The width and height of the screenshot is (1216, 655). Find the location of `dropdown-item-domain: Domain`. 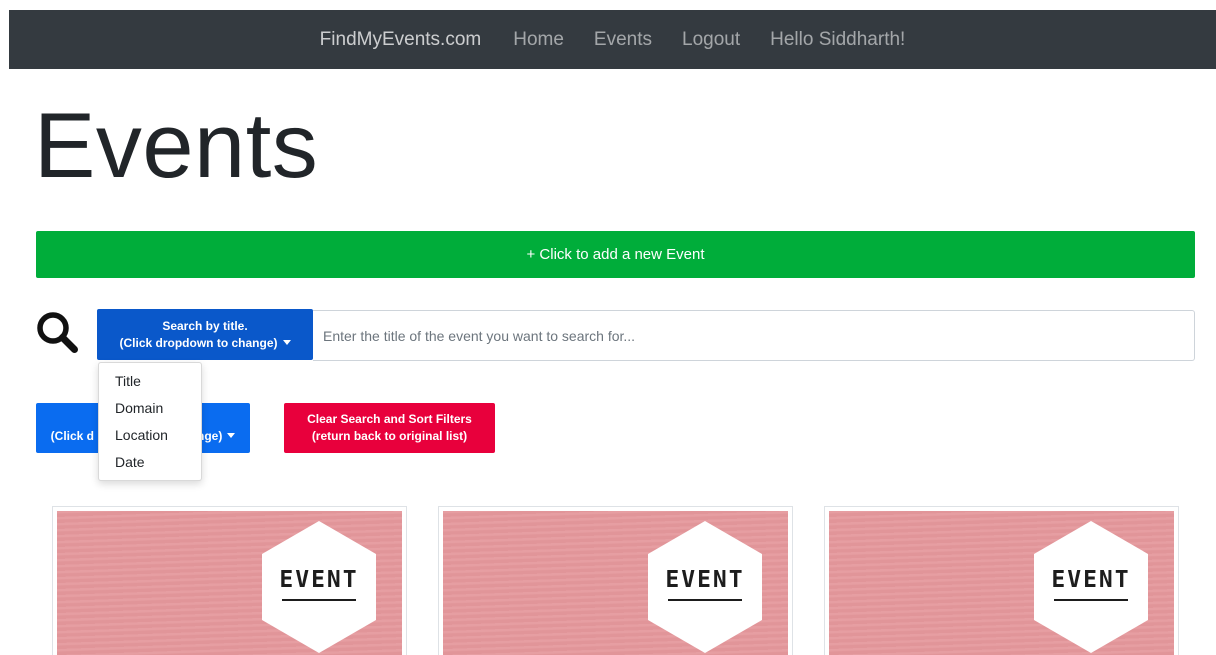

dropdown-item-domain: Domain is located at coordinates (150, 408).